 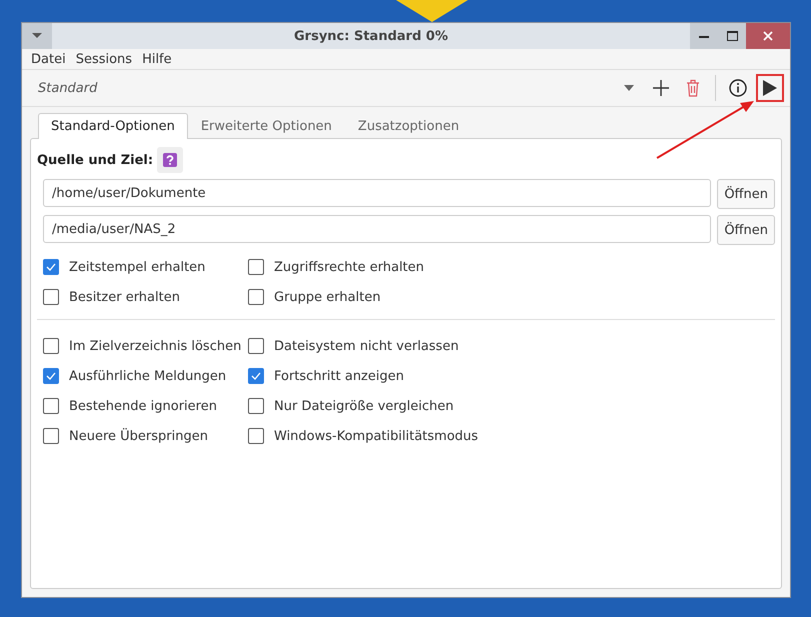 I want to click on close-button, so click(x=768, y=36).